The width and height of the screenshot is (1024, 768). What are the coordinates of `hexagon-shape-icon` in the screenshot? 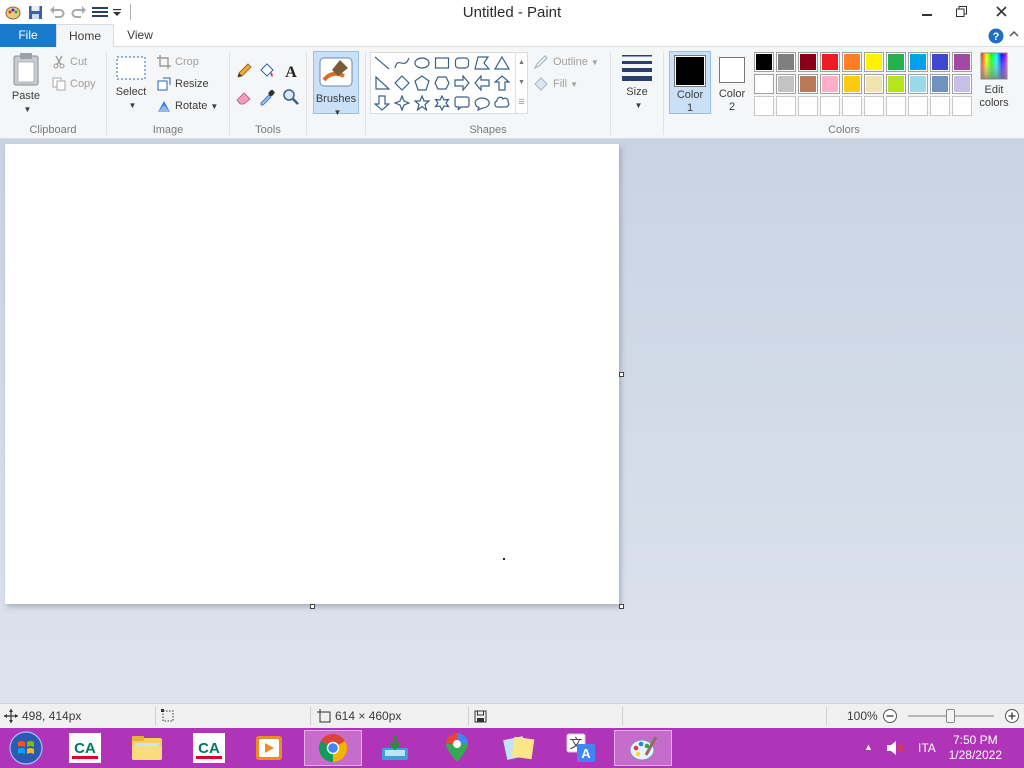 It's located at (442, 83).